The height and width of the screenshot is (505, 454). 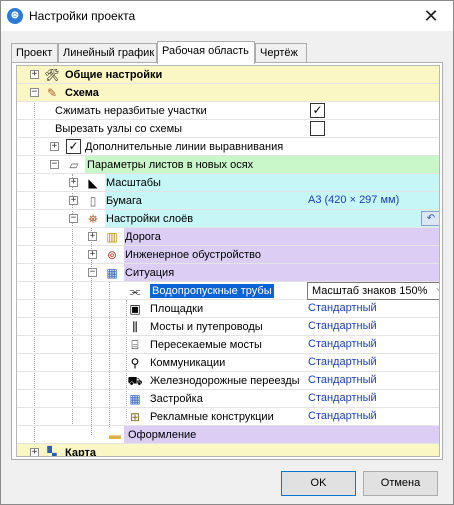 I want to click on crossed-bridges-value: Стандартный, so click(x=342, y=344).